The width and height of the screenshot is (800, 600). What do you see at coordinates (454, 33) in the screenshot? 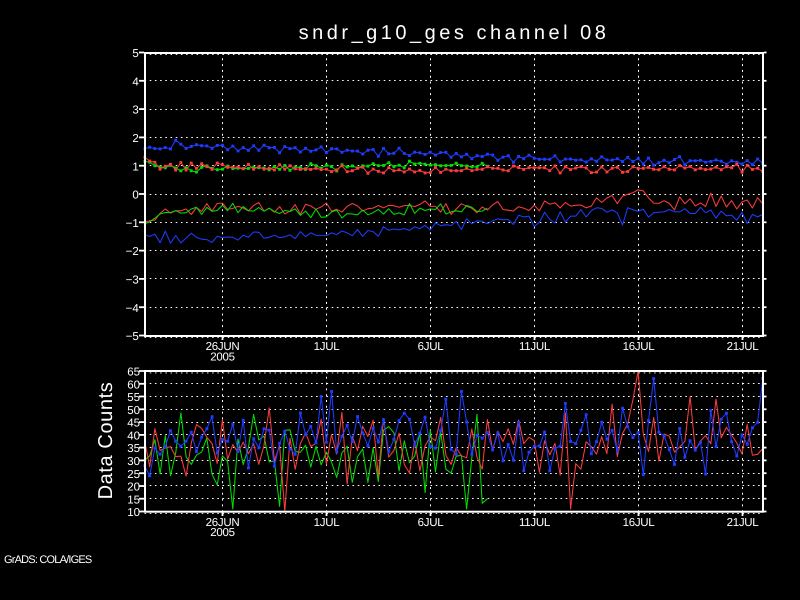
I see `svg-text: sndr_g10_ges channel 08` at bounding box center [454, 33].